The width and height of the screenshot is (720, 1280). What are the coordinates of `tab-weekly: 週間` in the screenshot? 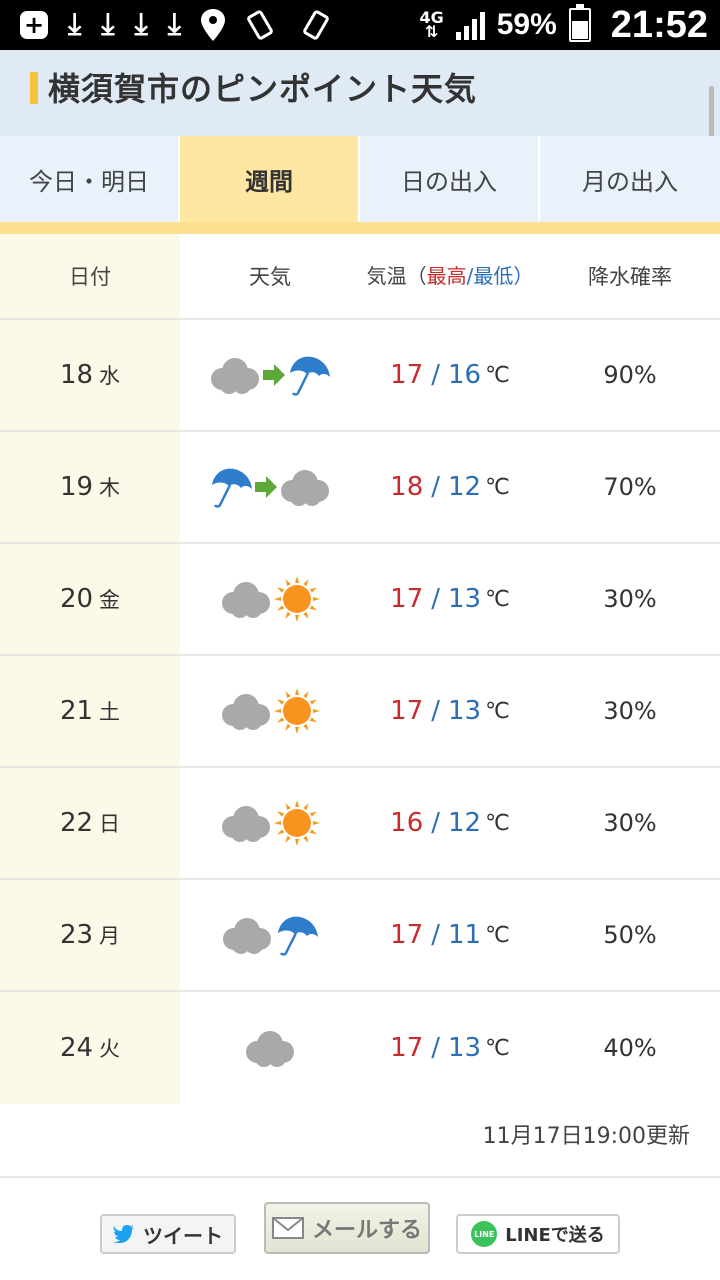 It's located at (270, 179).